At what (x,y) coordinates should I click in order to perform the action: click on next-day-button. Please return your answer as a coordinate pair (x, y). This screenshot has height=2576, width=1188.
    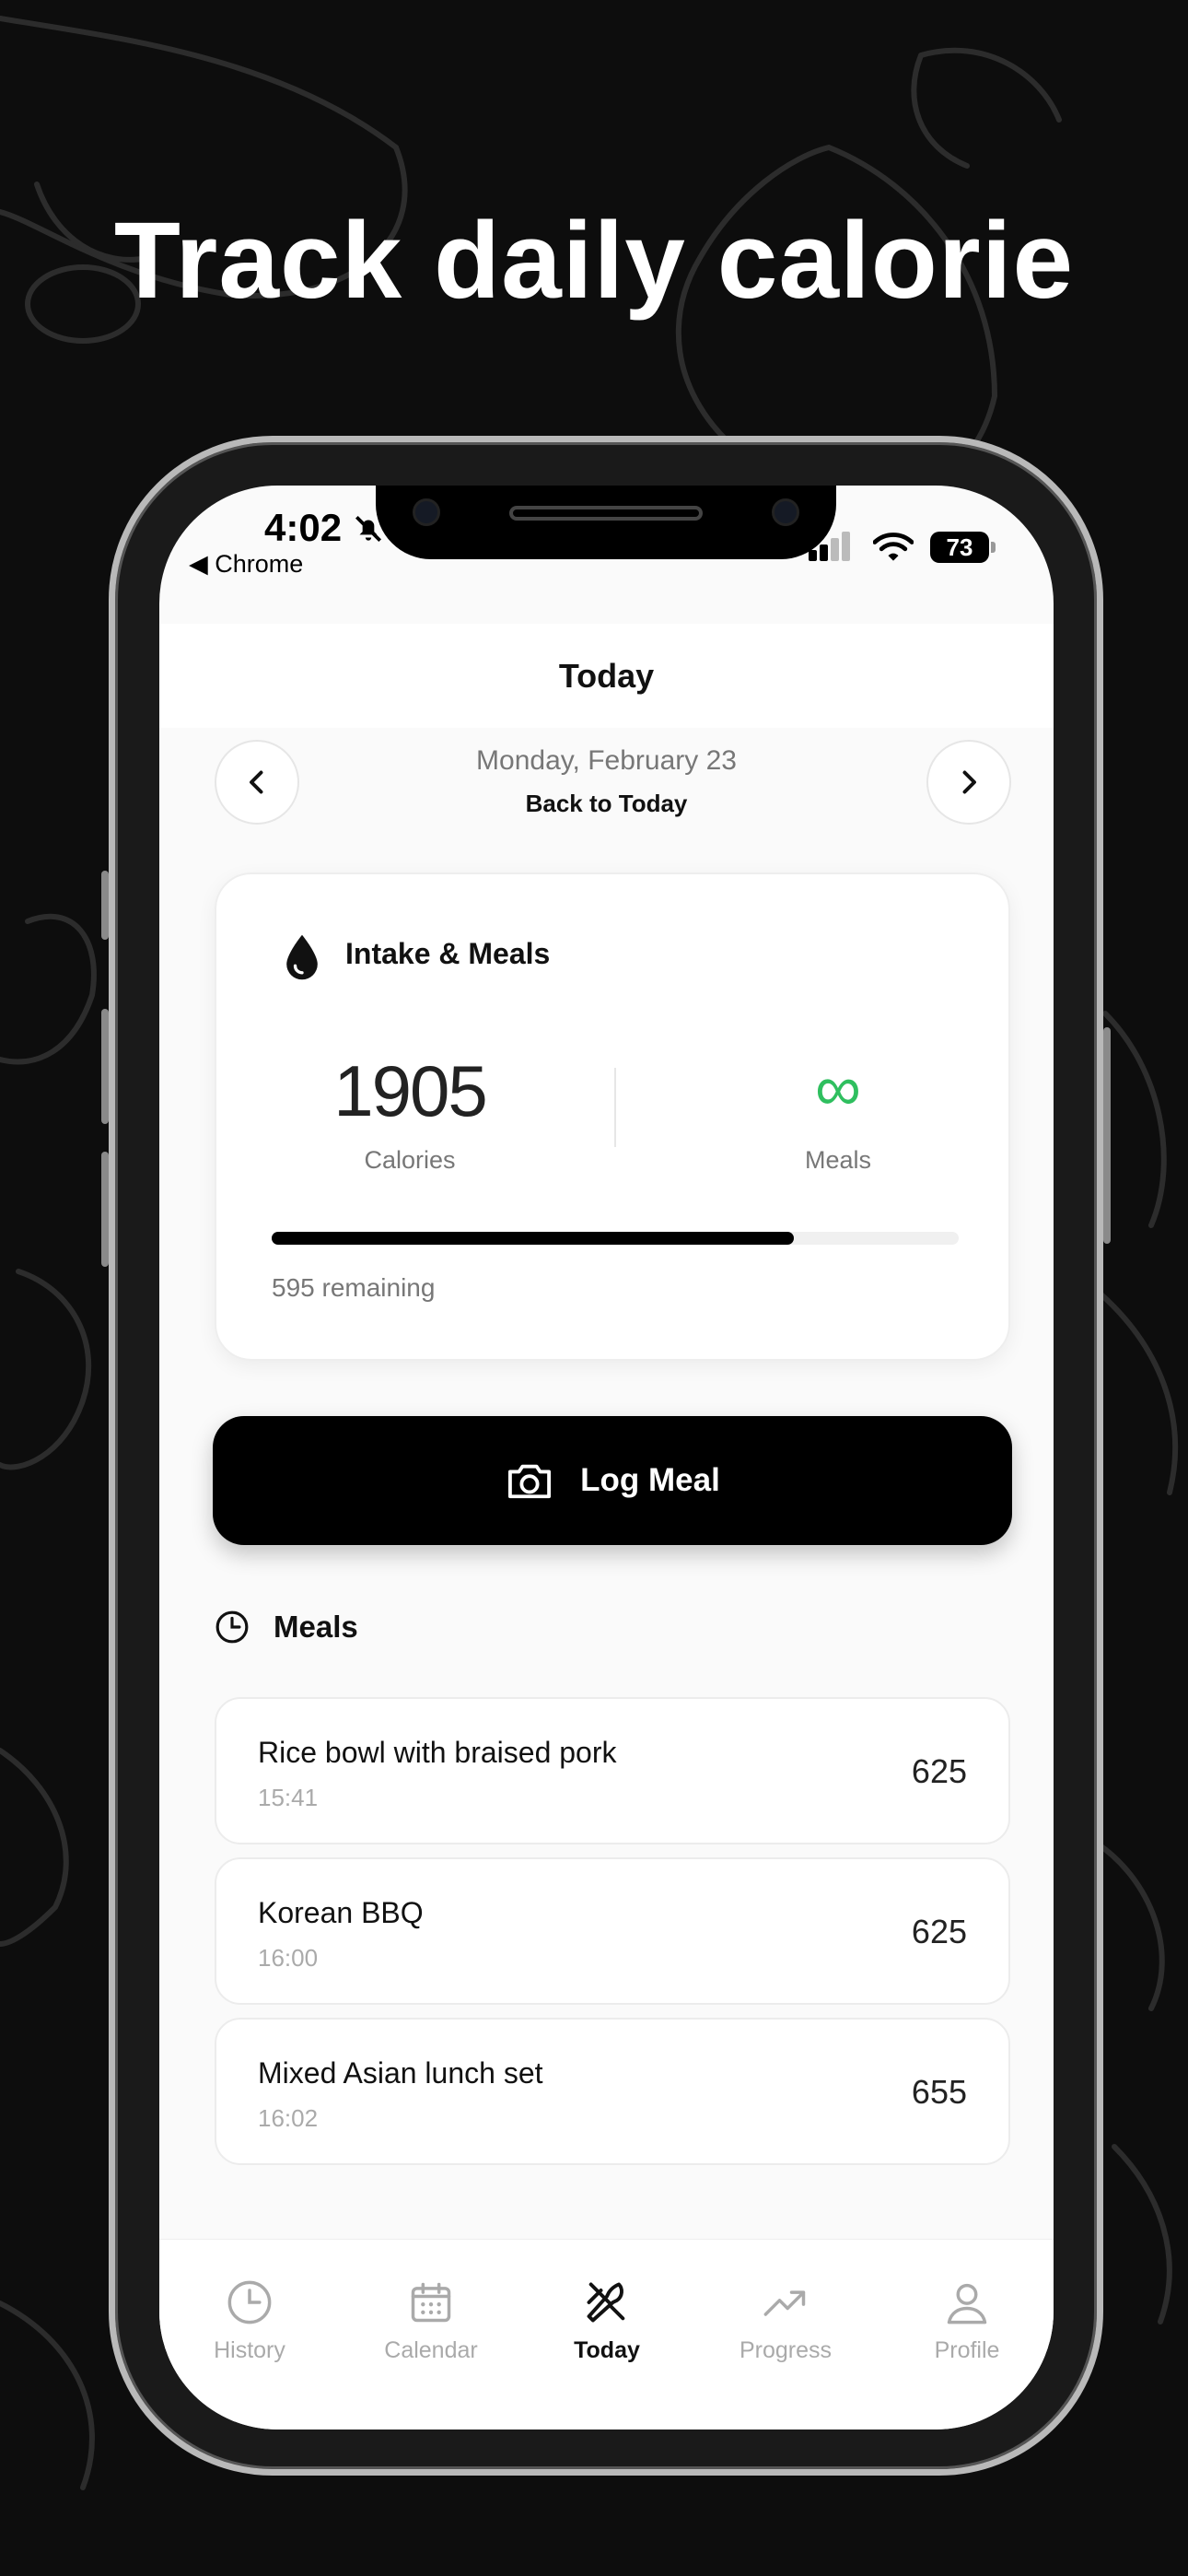
    Looking at the image, I should click on (968, 782).